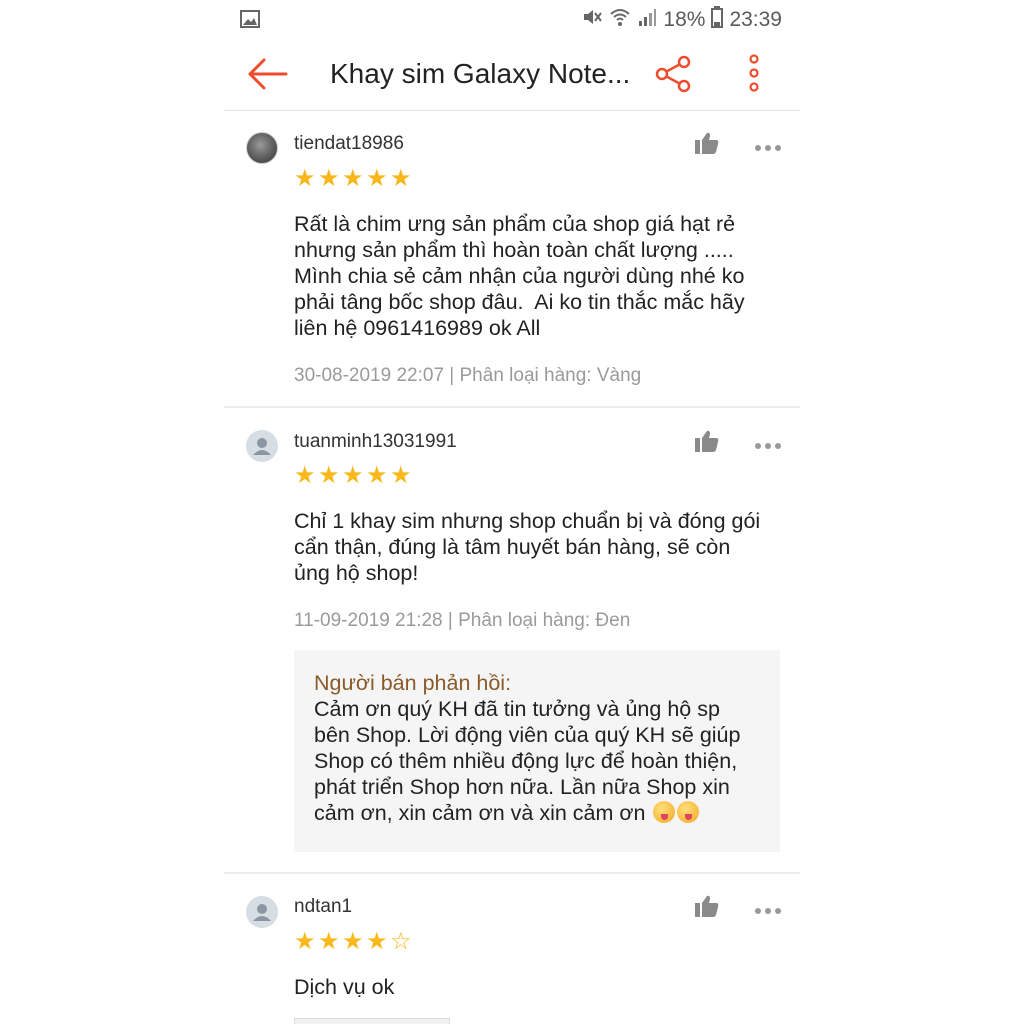  Describe the element at coordinates (717, 20) in the screenshot. I see `battery-icon` at that location.